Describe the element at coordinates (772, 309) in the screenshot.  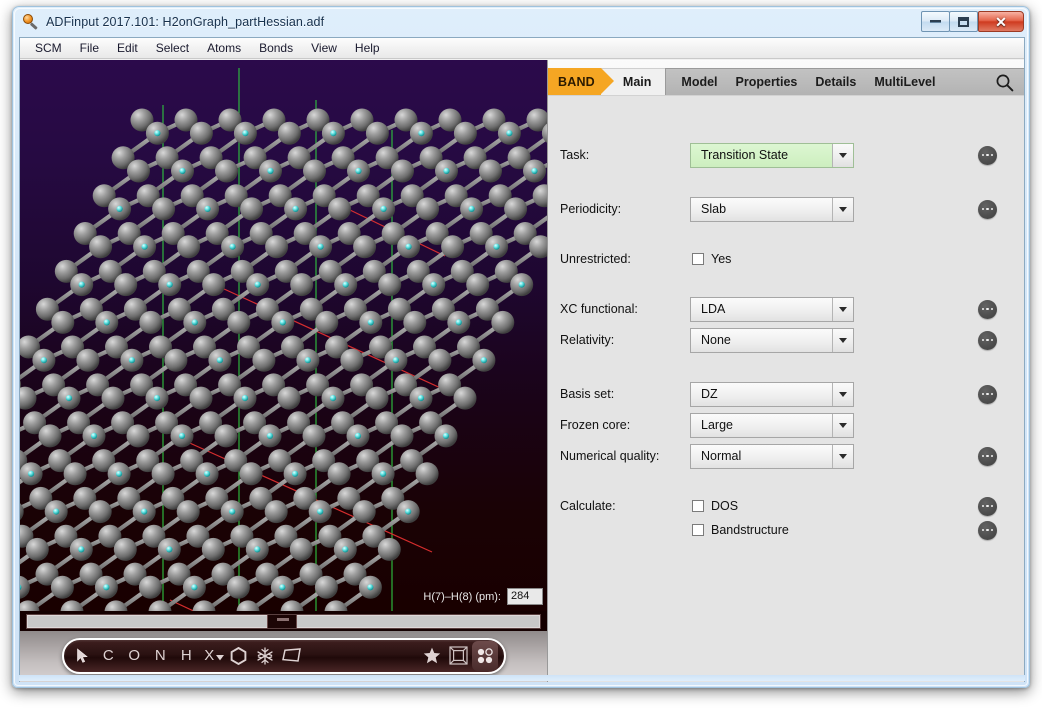
I see `xc-functional-dropdown: LDA` at that location.